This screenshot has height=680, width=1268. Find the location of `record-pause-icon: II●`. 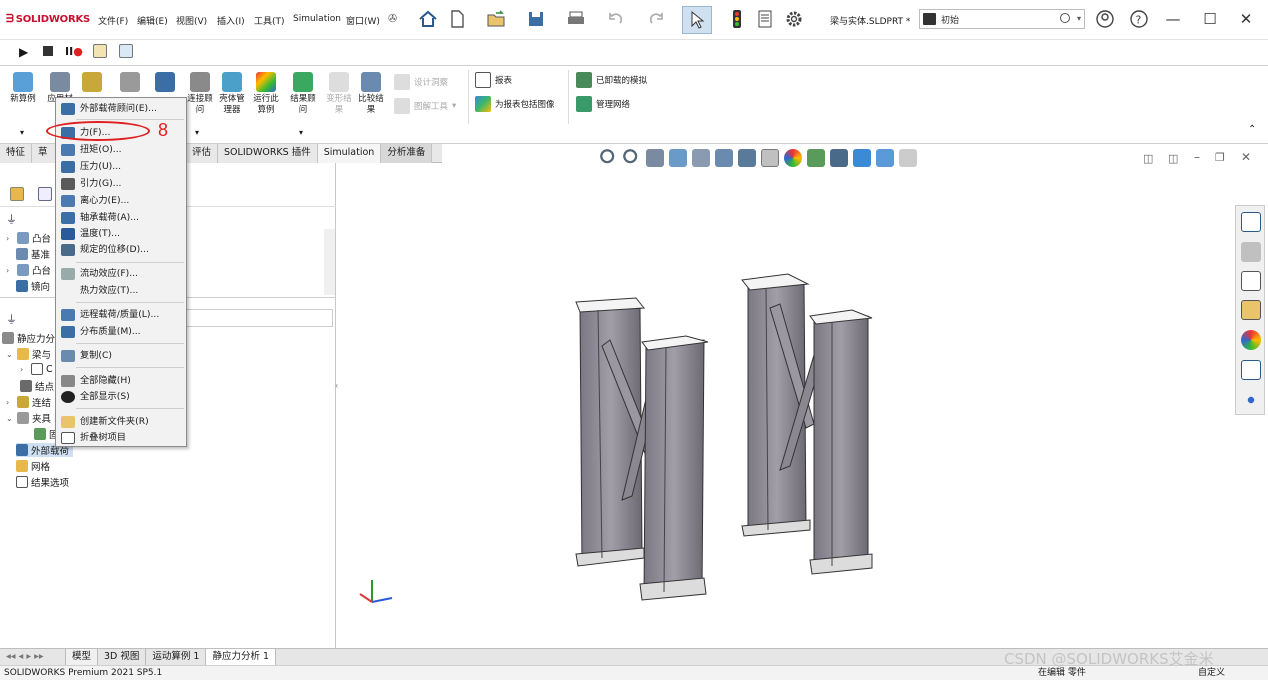

record-pause-icon: II● is located at coordinates (74, 51).